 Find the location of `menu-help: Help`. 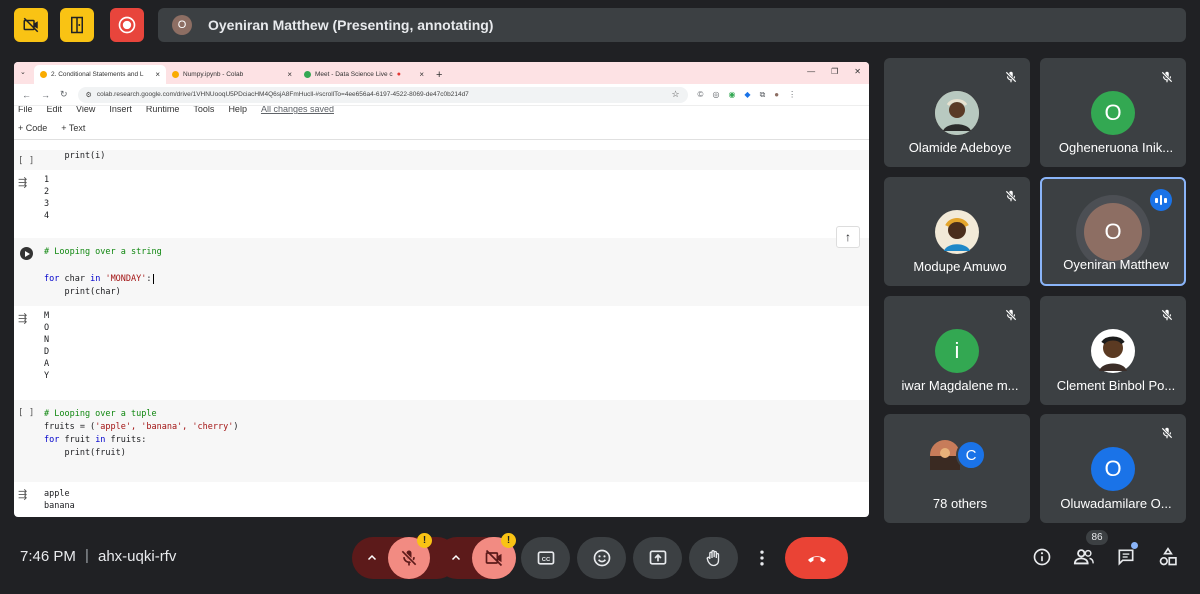

menu-help: Help is located at coordinates (237, 111).